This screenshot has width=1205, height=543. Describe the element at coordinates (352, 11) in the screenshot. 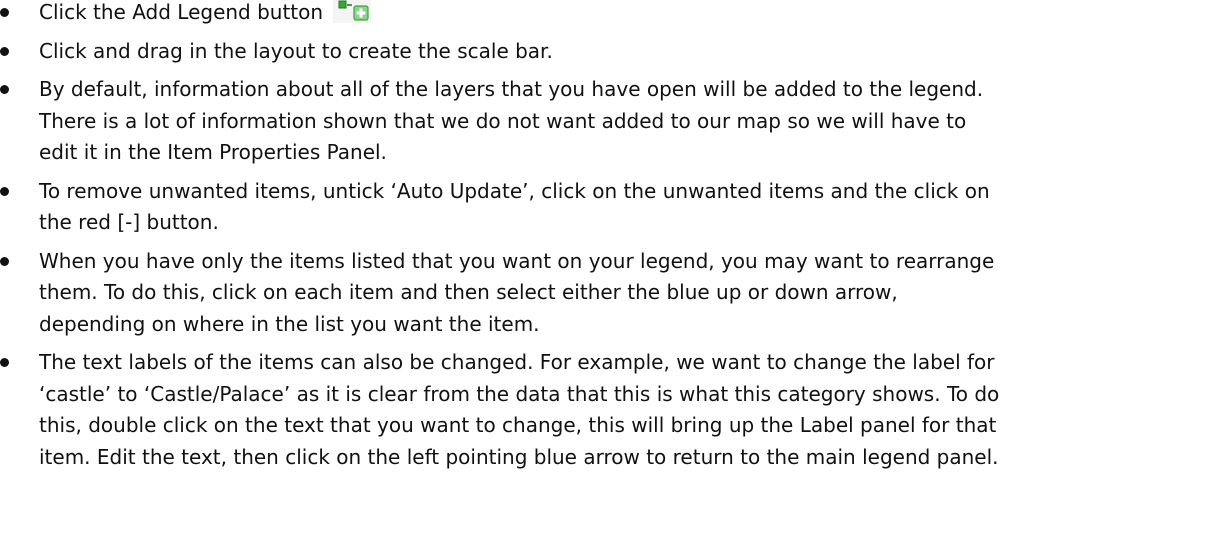

I see `add-legend-icon` at that location.